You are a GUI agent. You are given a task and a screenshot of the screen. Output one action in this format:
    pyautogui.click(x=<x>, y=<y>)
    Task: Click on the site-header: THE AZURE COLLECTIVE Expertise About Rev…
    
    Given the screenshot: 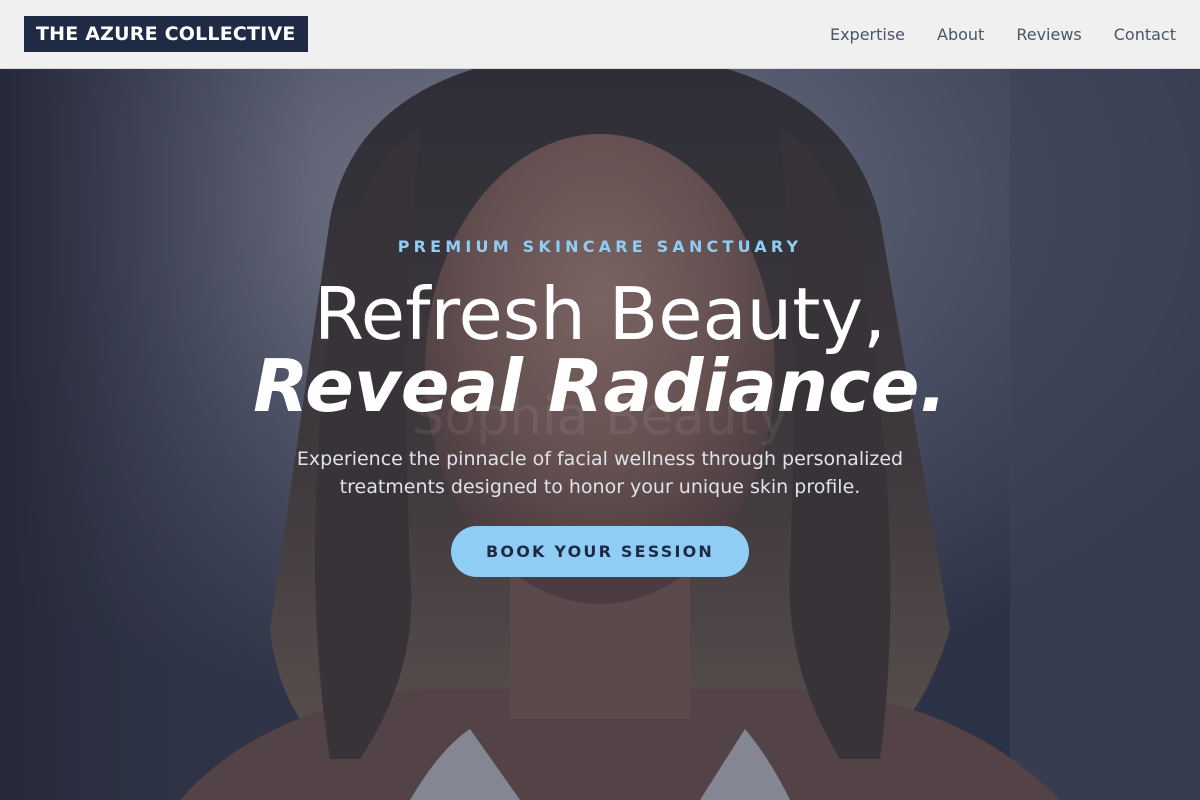 What is the action you would take?
    pyautogui.click(x=600, y=34)
    